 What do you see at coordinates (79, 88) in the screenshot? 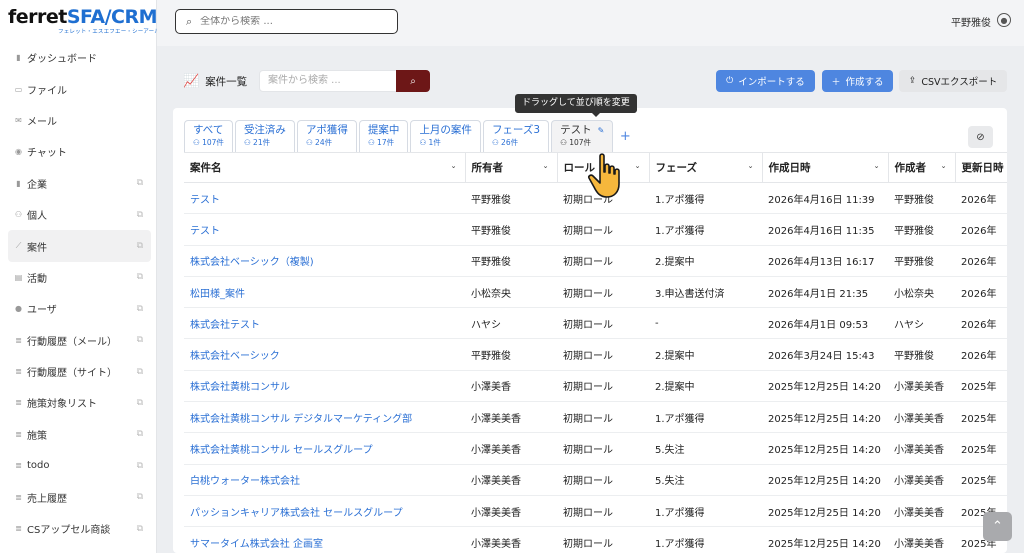
I see `sidebar-item: ▭ ファイル` at bounding box center [79, 88].